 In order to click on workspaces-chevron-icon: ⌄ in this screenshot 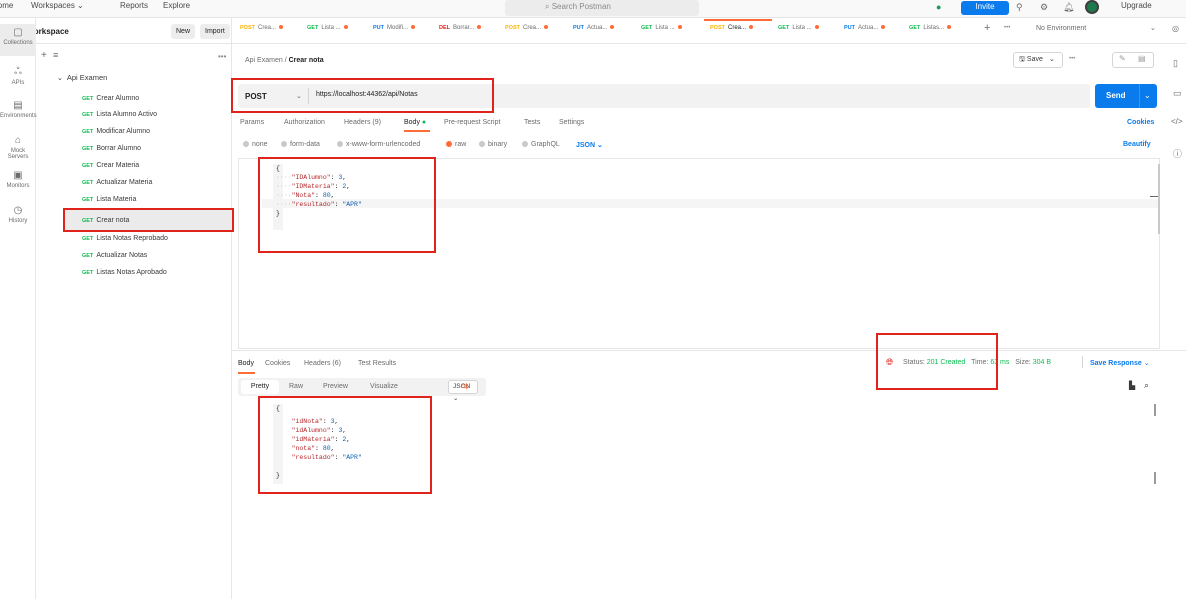, I will do `click(80, 5)`.